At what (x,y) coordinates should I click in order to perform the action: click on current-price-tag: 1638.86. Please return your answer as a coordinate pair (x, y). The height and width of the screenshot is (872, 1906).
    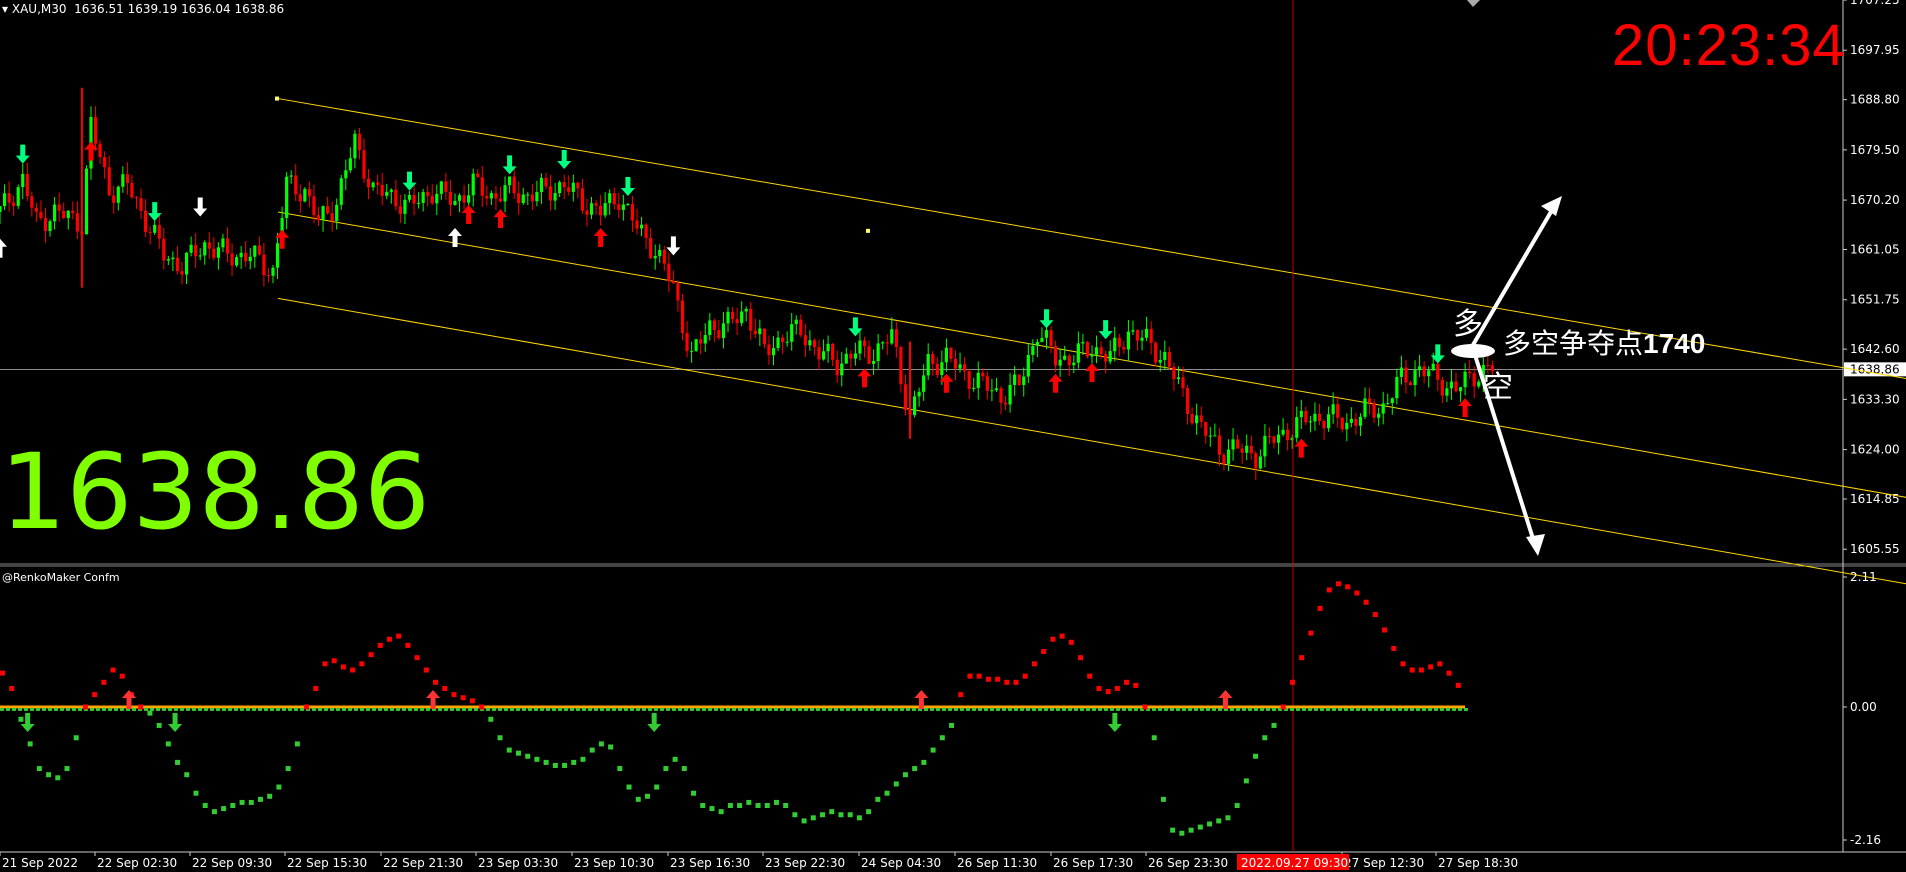
    Looking at the image, I should click on (1875, 369).